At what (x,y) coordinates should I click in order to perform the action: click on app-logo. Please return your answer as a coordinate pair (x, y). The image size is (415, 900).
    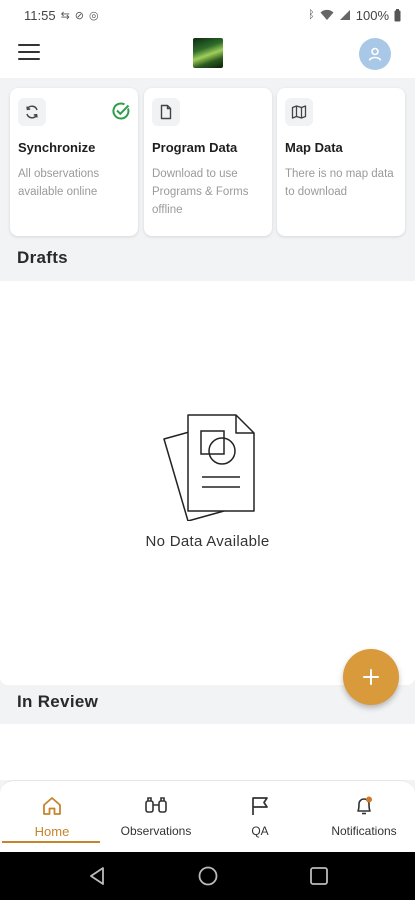
    Looking at the image, I should click on (208, 53).